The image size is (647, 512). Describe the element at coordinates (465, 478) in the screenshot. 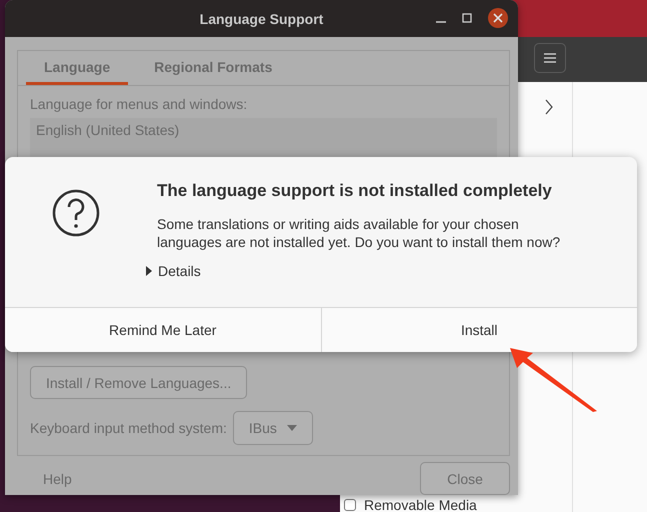

I see `close-button: Close` at that location.